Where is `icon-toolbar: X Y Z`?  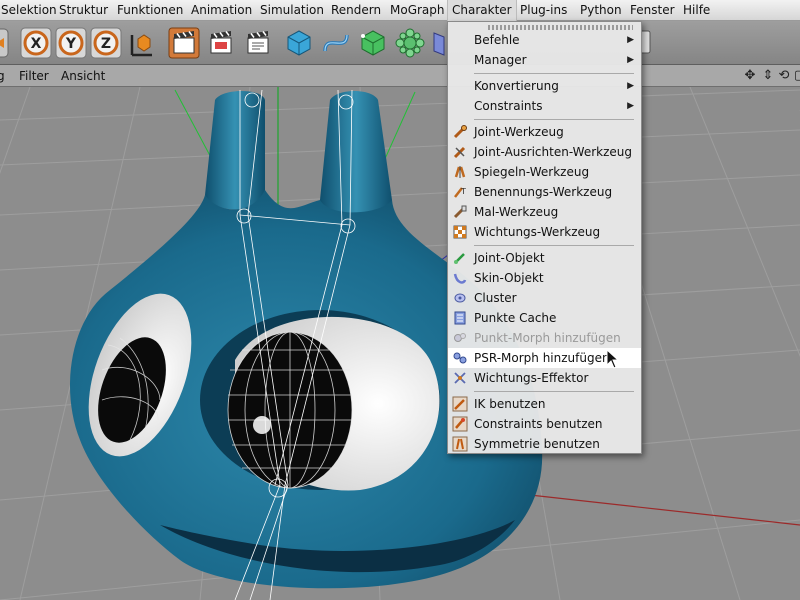
icon-toolbar: X Y Z is located at coordinates (400, 43).